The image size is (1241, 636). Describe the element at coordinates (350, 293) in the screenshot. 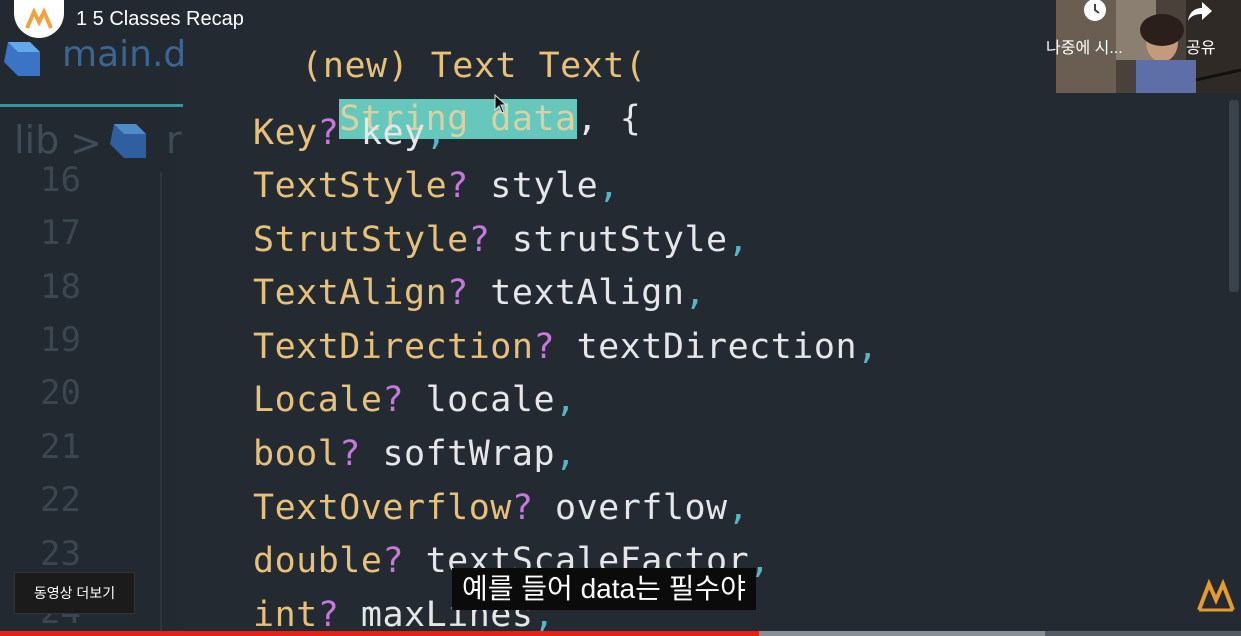

I see `code-type: TextAlign` at that location.